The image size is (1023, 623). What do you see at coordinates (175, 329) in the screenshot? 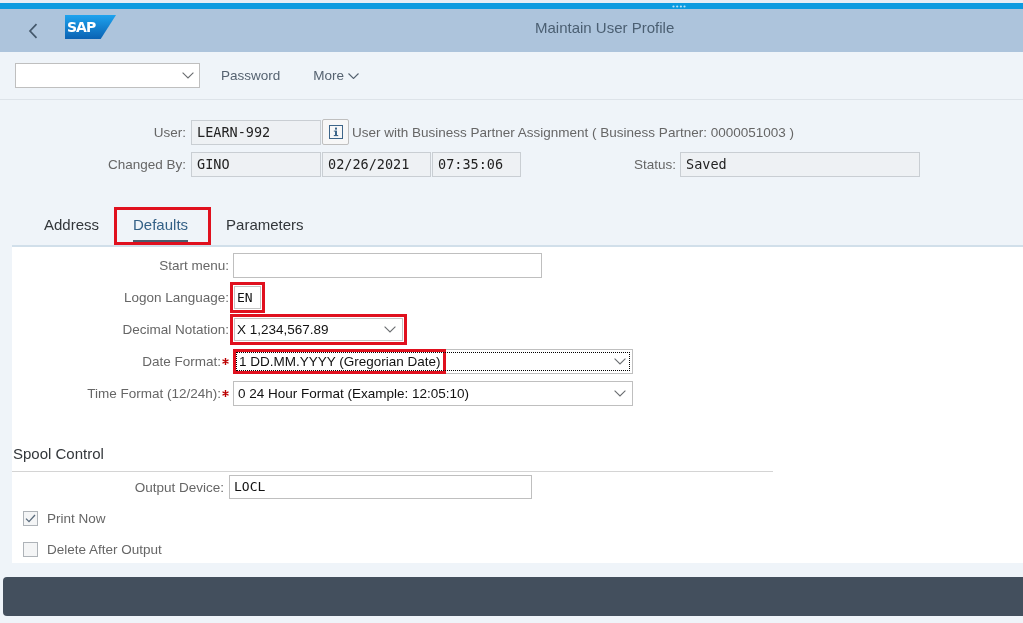
I see `field-label: Decimal Notation:` at bounding box center [175, 329].